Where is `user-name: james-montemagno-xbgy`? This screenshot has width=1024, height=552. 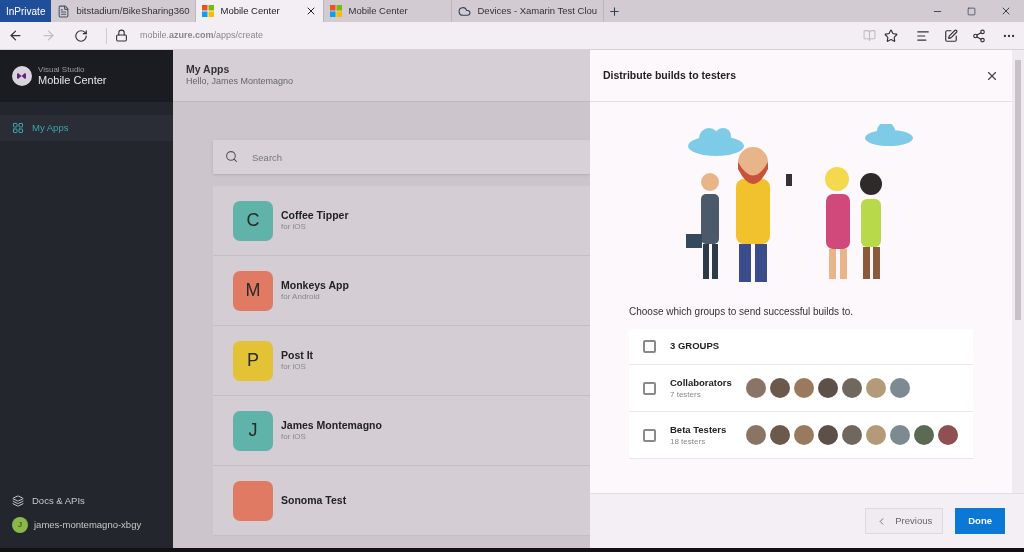
user-name: james-montemagno-xbgy is located at coordinates (88, 525).